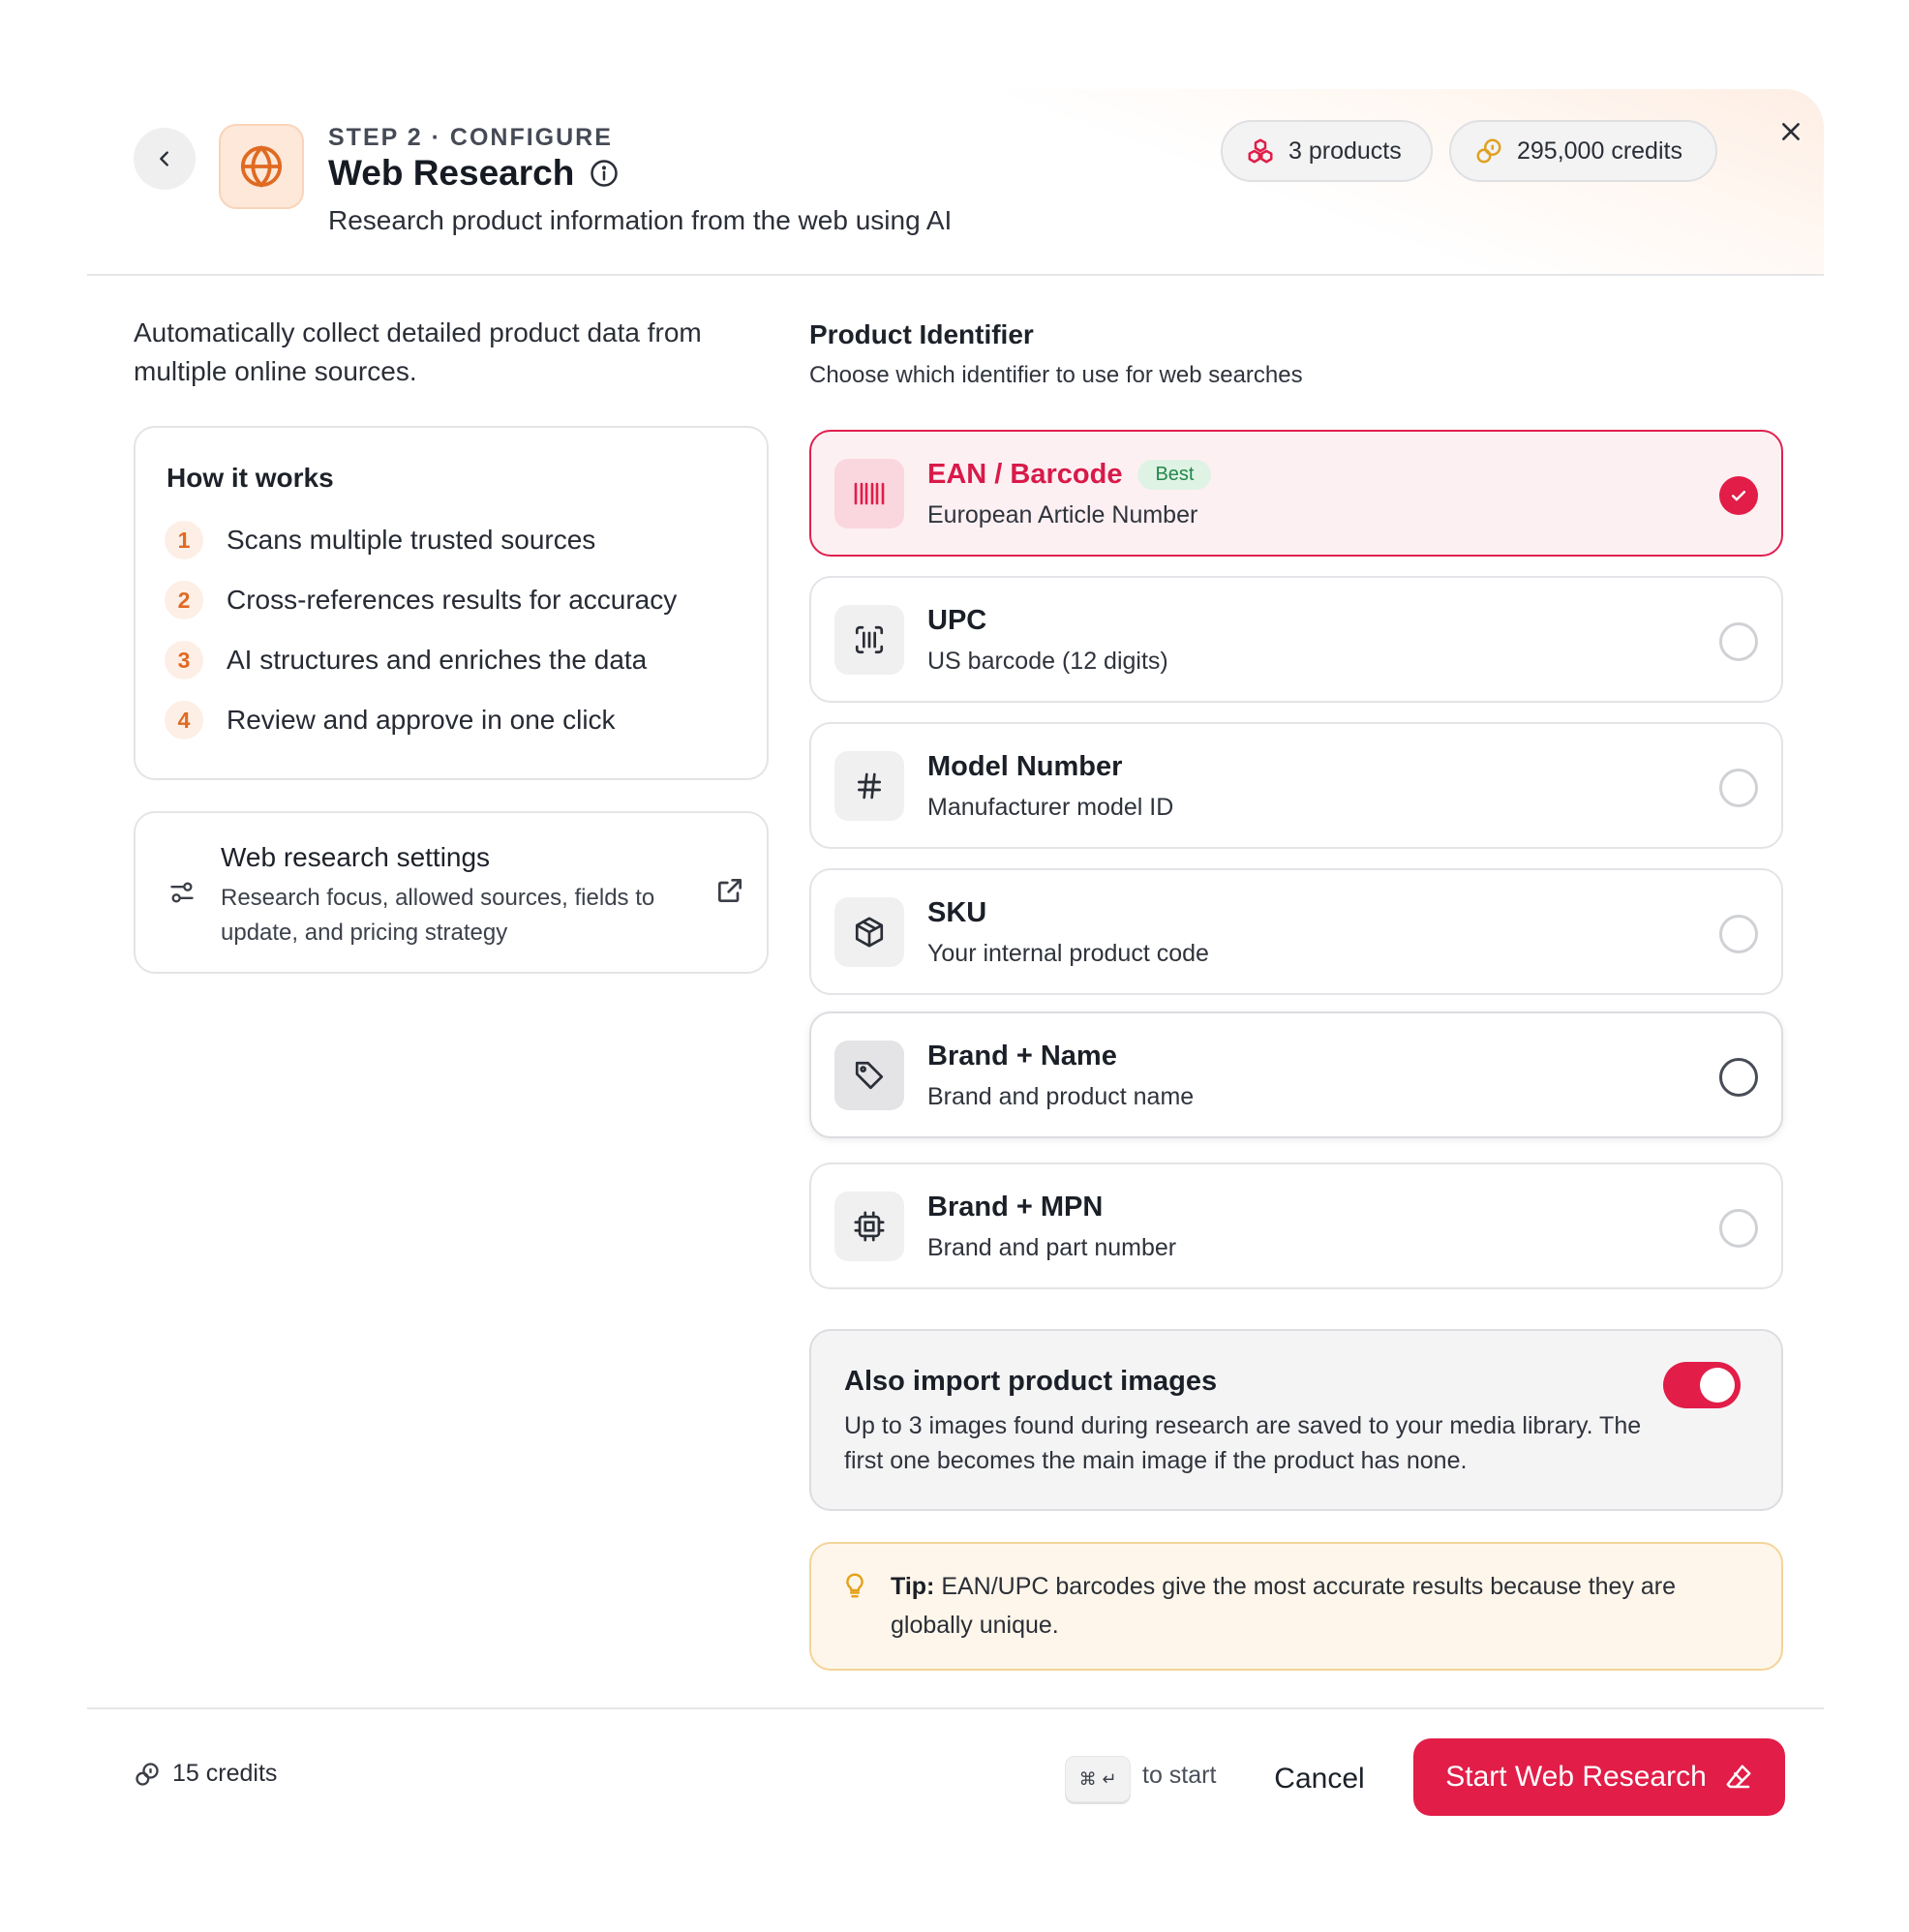 The image size is (1909, 1932). What do you see at coordinates (1319, 1779) in the screenshot?
I see `cancel-button: Cancel` at bounding box center [1319, 1779].